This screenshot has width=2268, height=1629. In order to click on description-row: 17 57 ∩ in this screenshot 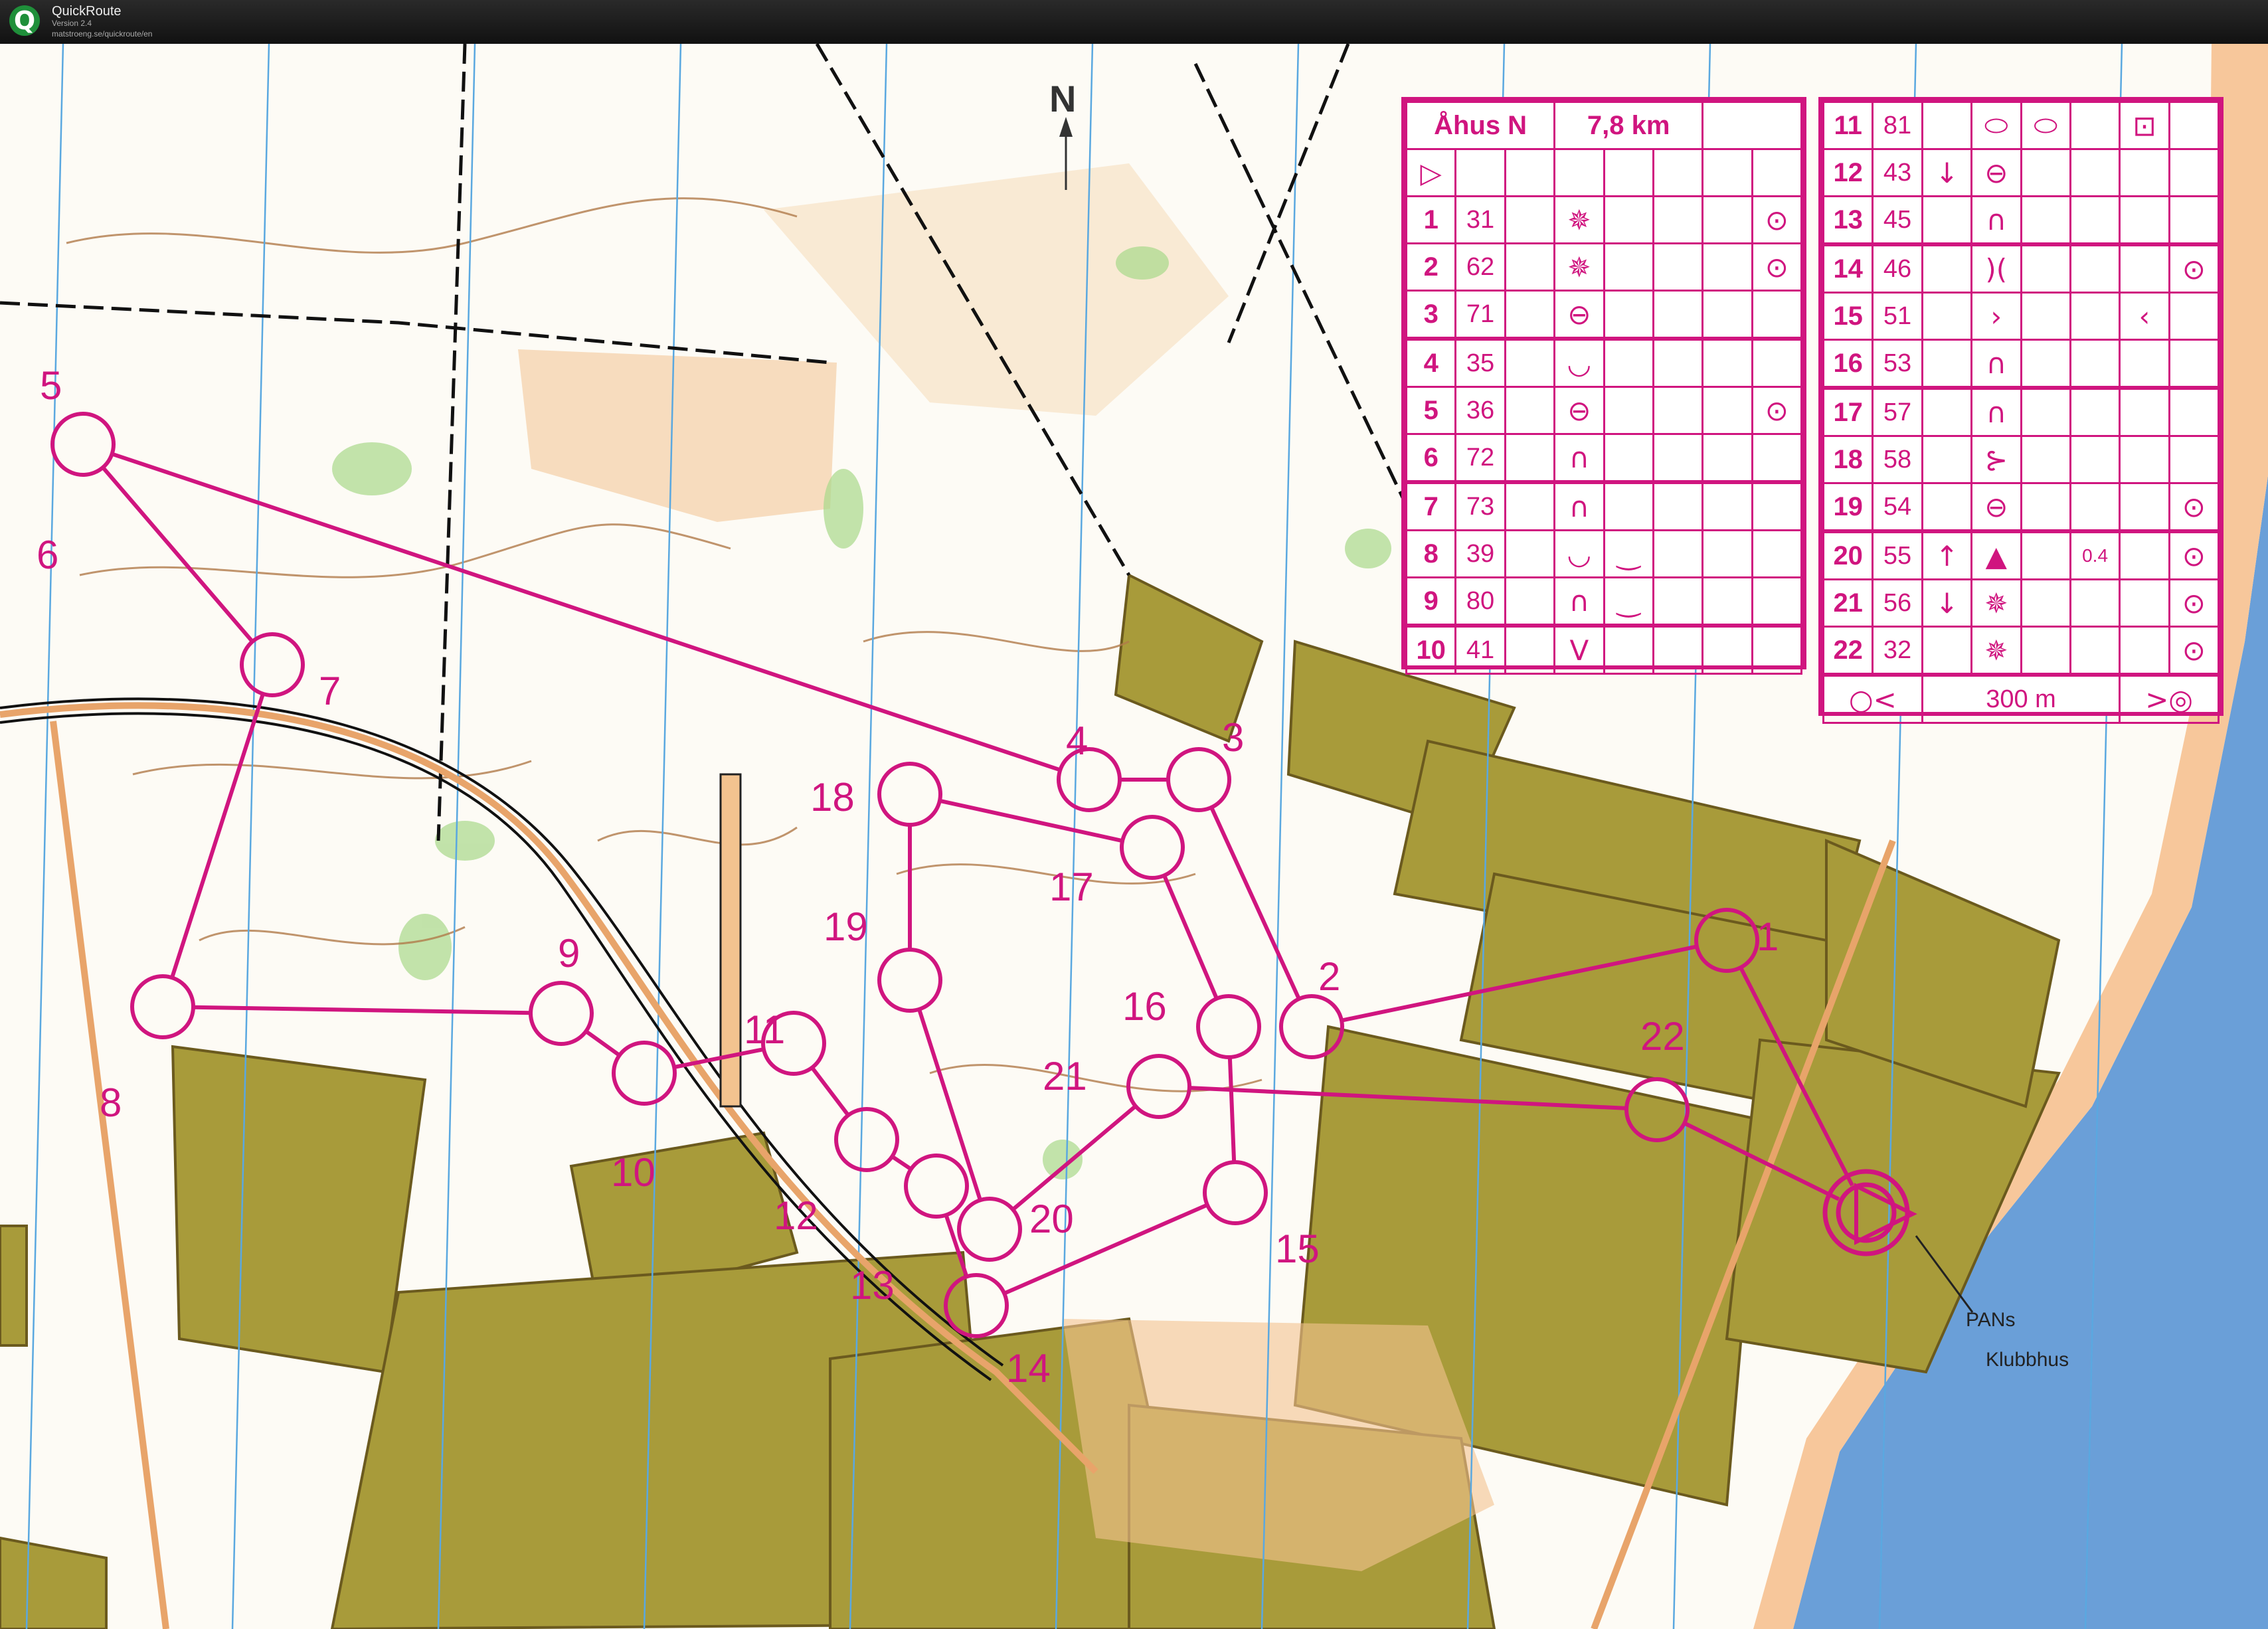, I will do `click(2021, 411)`.